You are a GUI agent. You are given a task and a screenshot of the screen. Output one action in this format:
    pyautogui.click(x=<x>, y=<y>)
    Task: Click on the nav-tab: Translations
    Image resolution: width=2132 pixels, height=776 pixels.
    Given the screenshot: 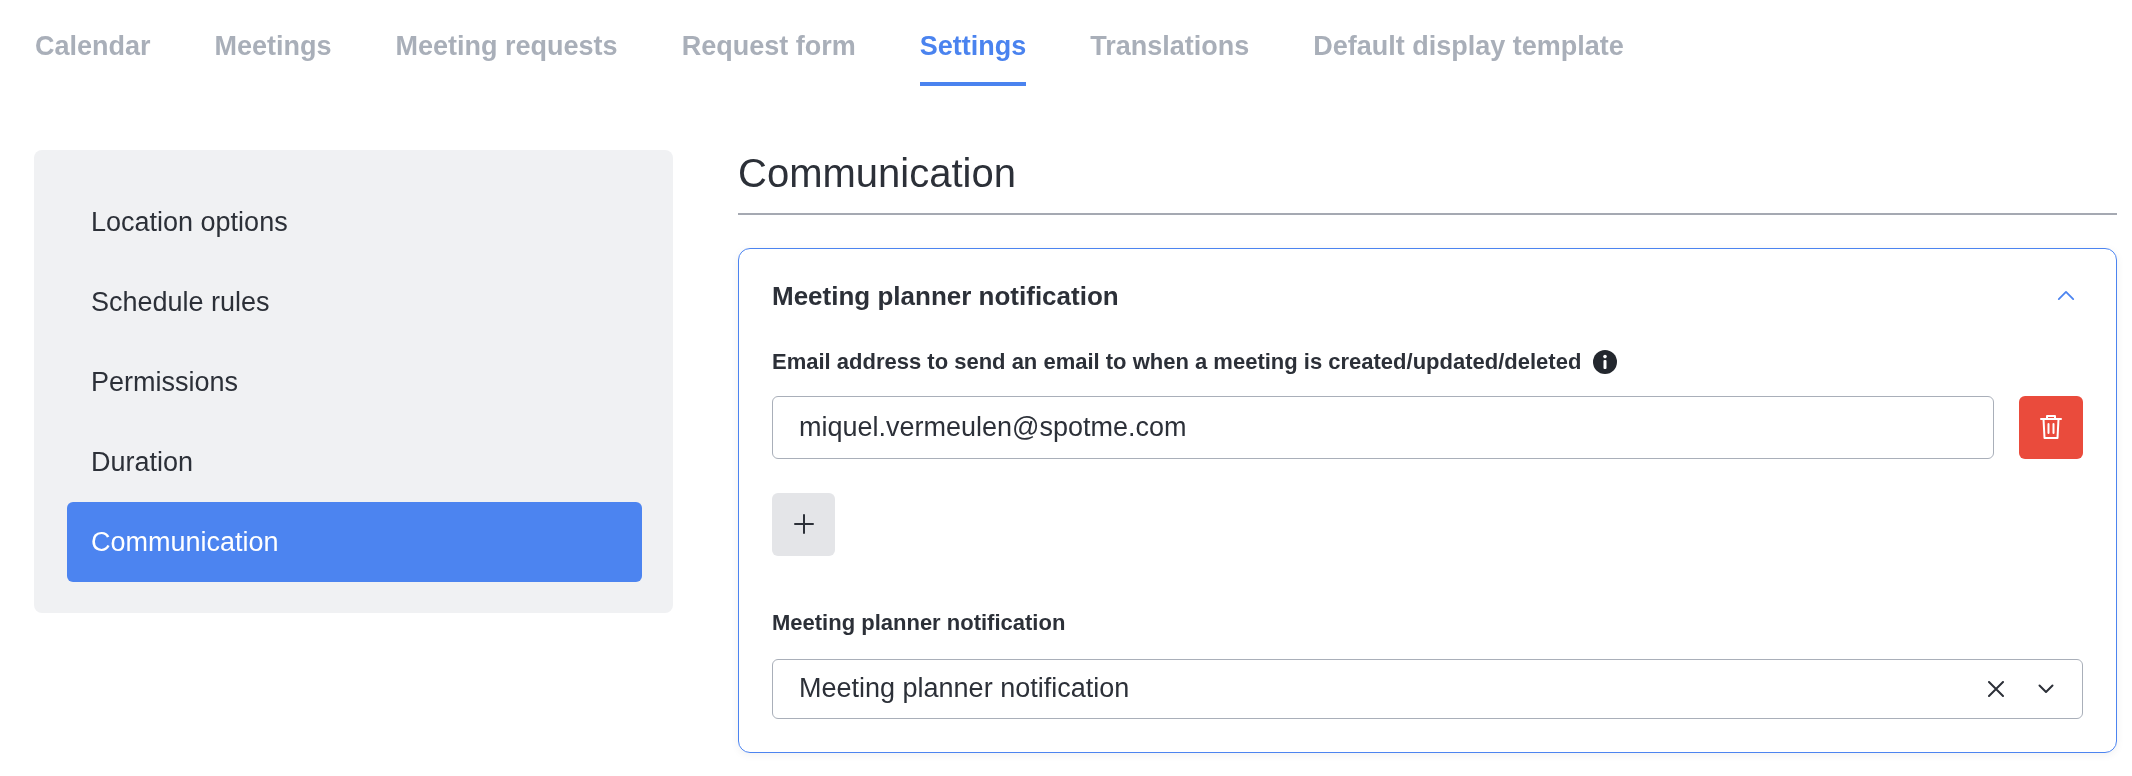 What is the action you would take?
    pyautogui.click(x=1170, y=43)
    